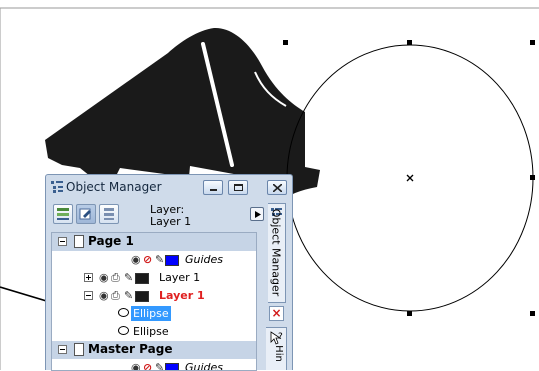  I want to click on close-button, so click(277, 187).